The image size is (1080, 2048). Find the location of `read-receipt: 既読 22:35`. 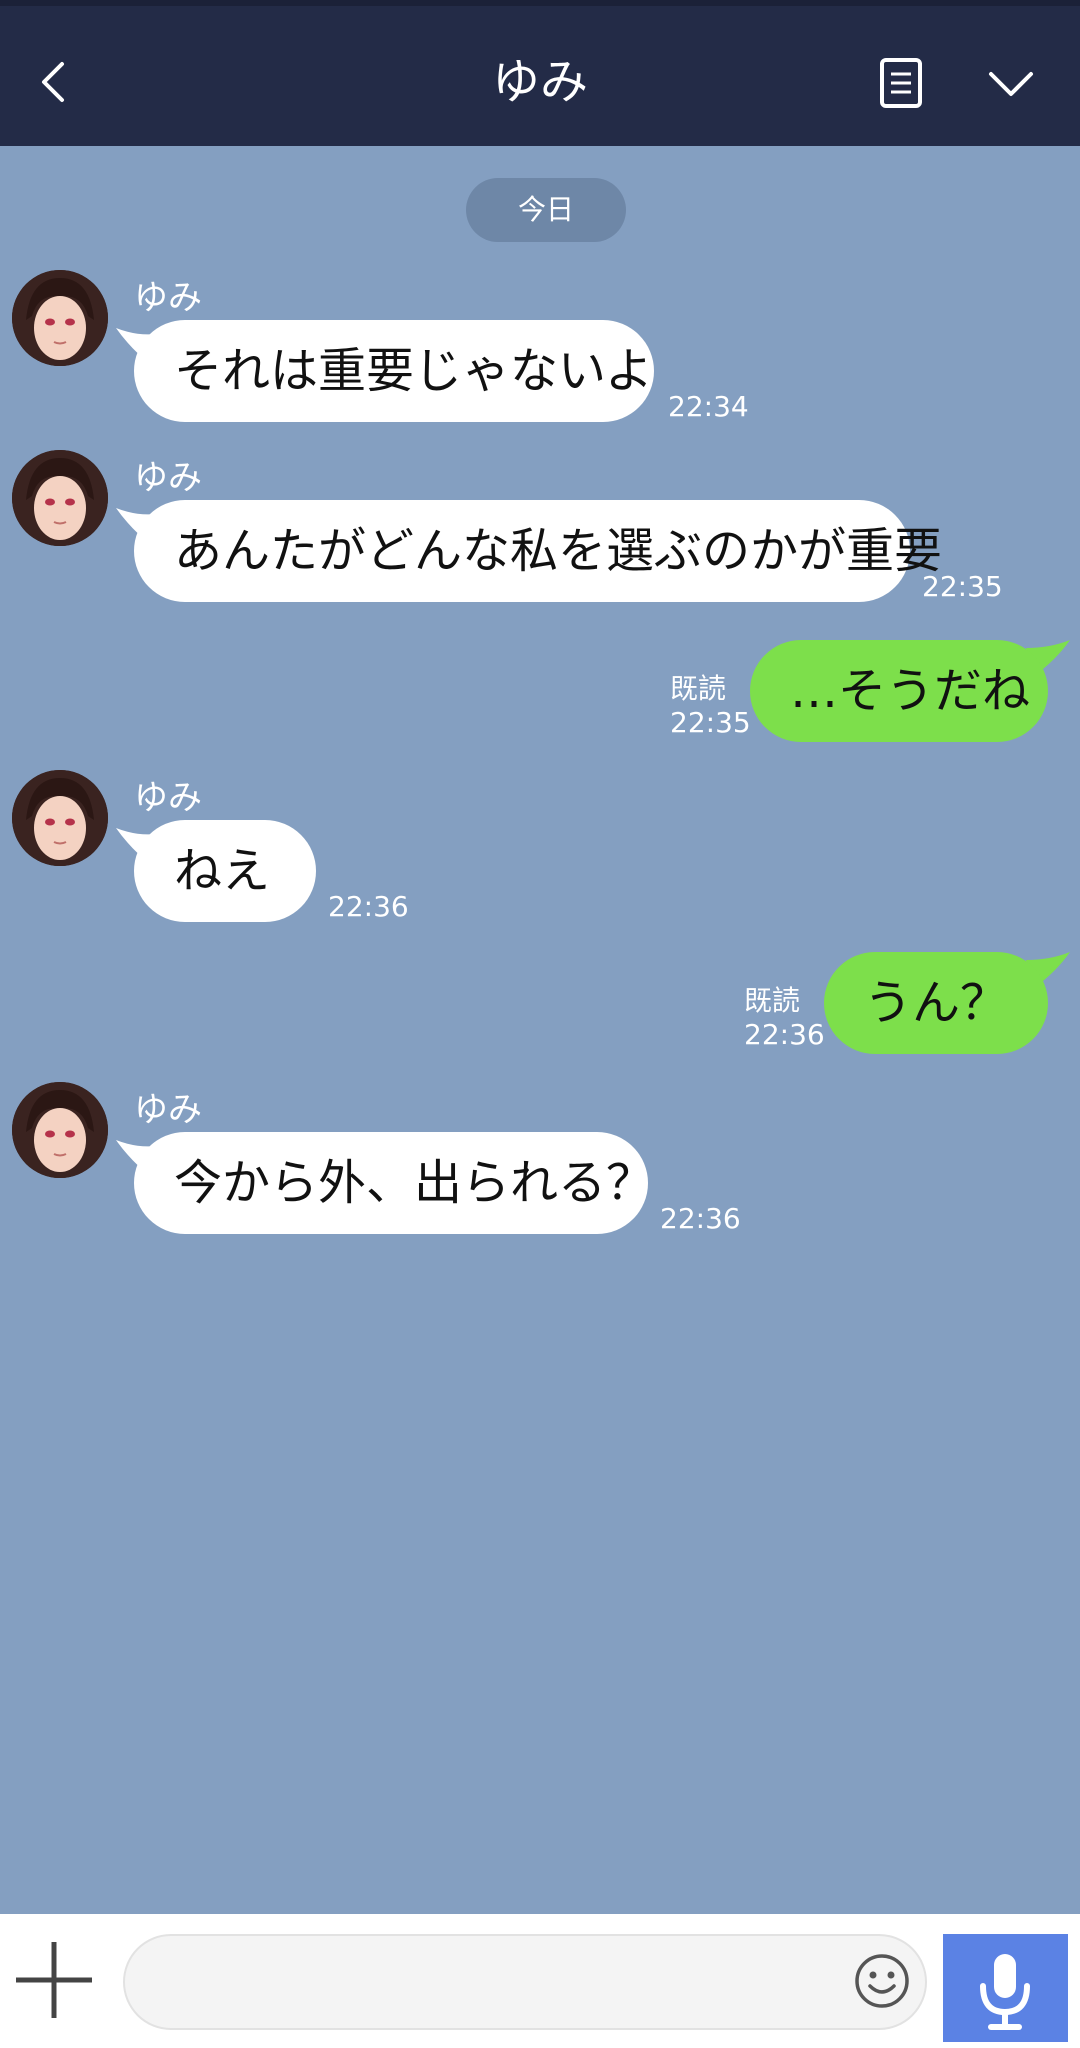

read-receipt: 既読 22:35 is located at coordinates (710, 706).